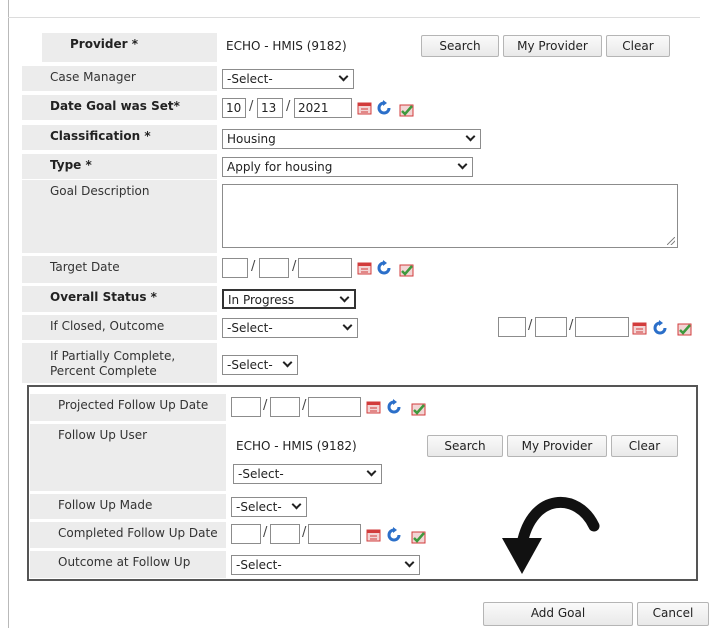  Describe the element at coordinates (671, 241) in the screenshot. I see `resize-grip-icon` at that location.